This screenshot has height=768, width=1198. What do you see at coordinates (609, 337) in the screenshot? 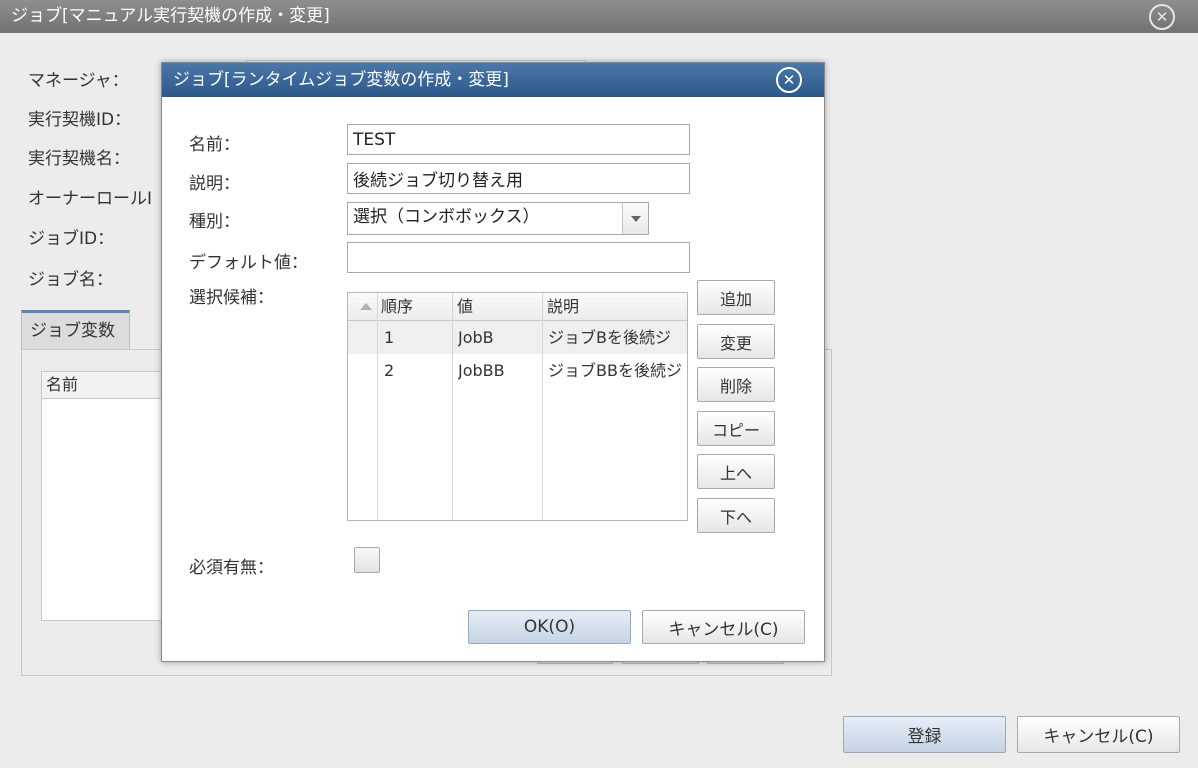
I see `row-description: ジョブBを後続ジ` at bounding box center [609, 337].